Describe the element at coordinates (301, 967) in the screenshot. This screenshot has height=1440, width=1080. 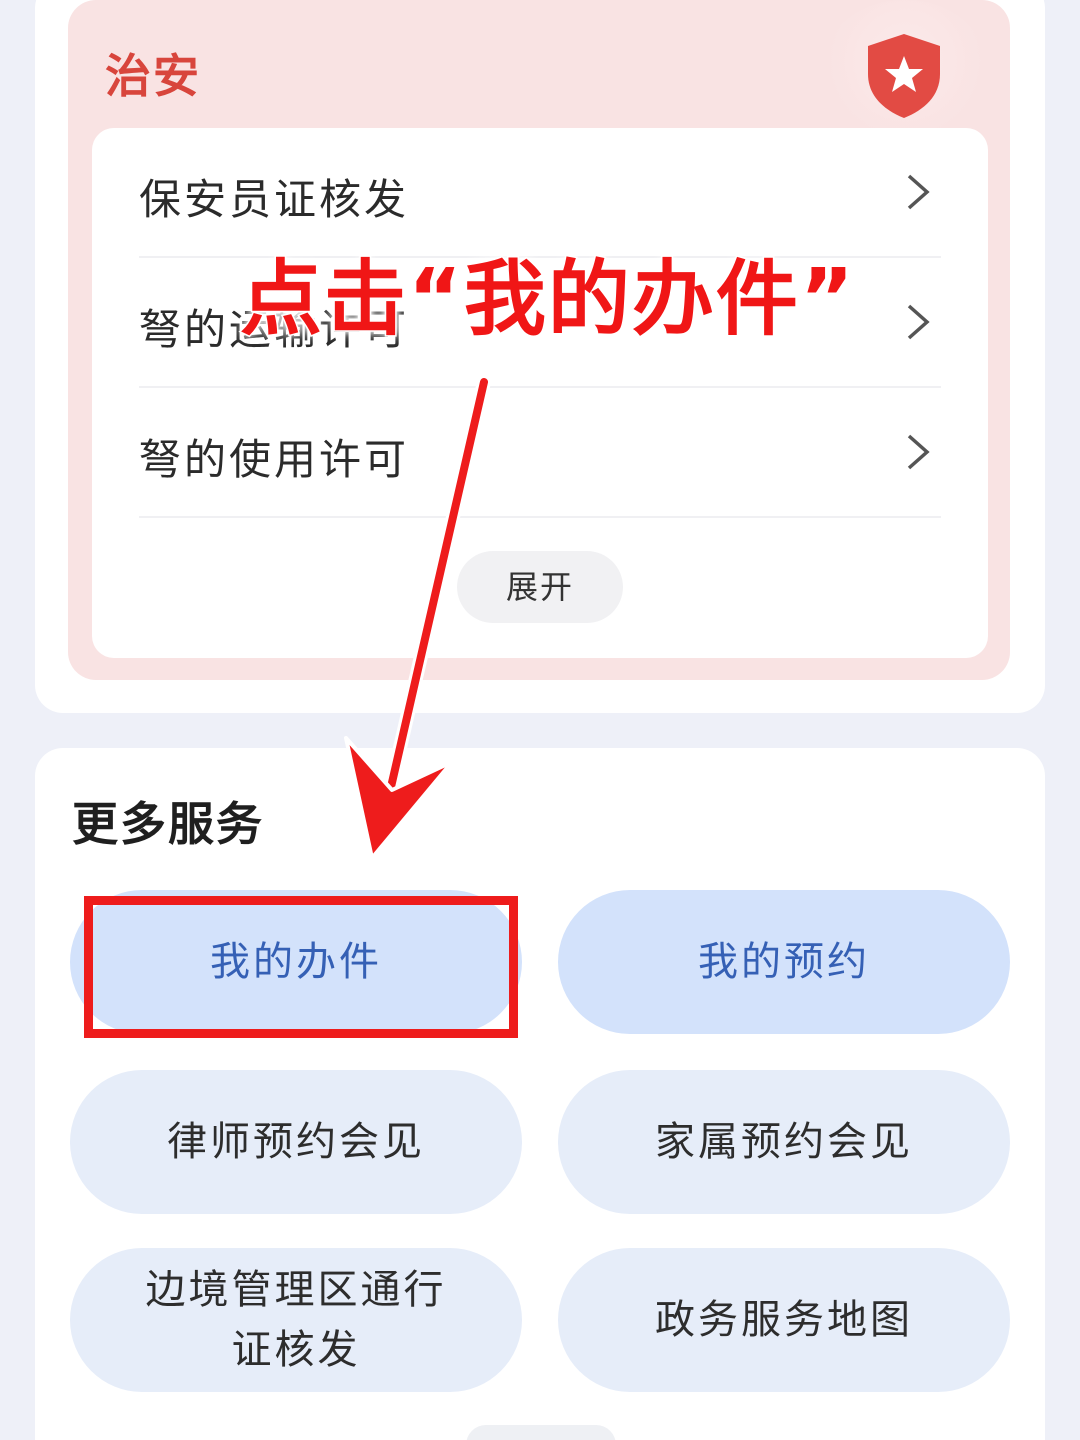
I see `highlight-box` at that location.